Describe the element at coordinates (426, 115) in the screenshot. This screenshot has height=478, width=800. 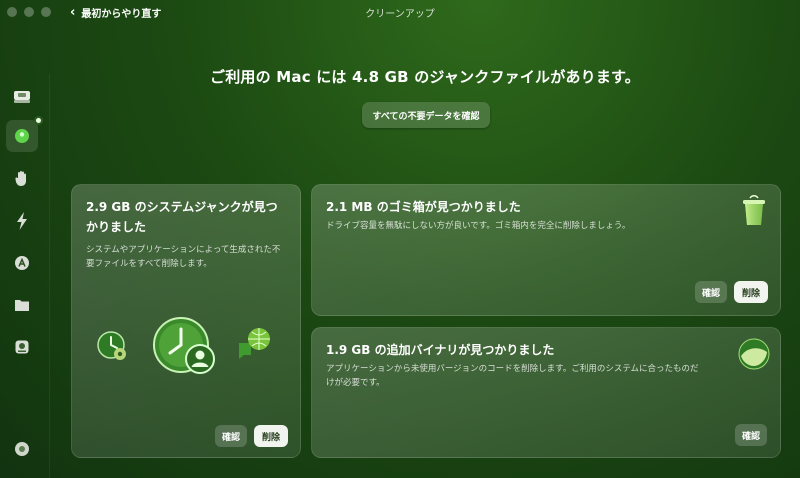
I see `review-all-button: すべての不要データを確認` at that location.